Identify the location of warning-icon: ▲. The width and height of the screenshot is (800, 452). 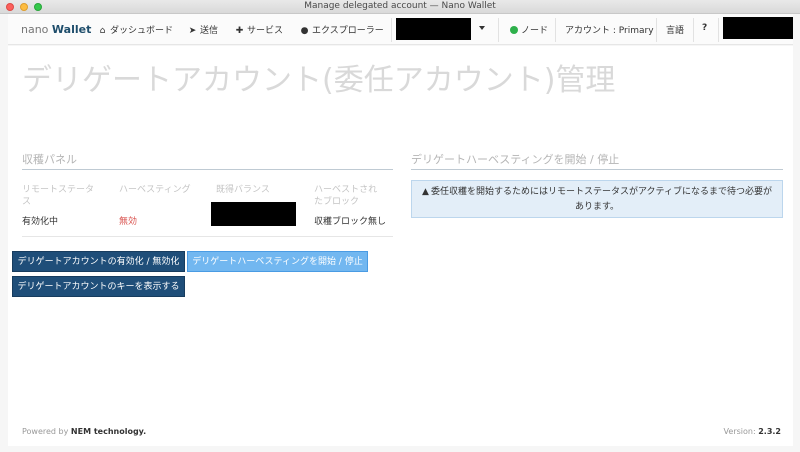
(425, 192).